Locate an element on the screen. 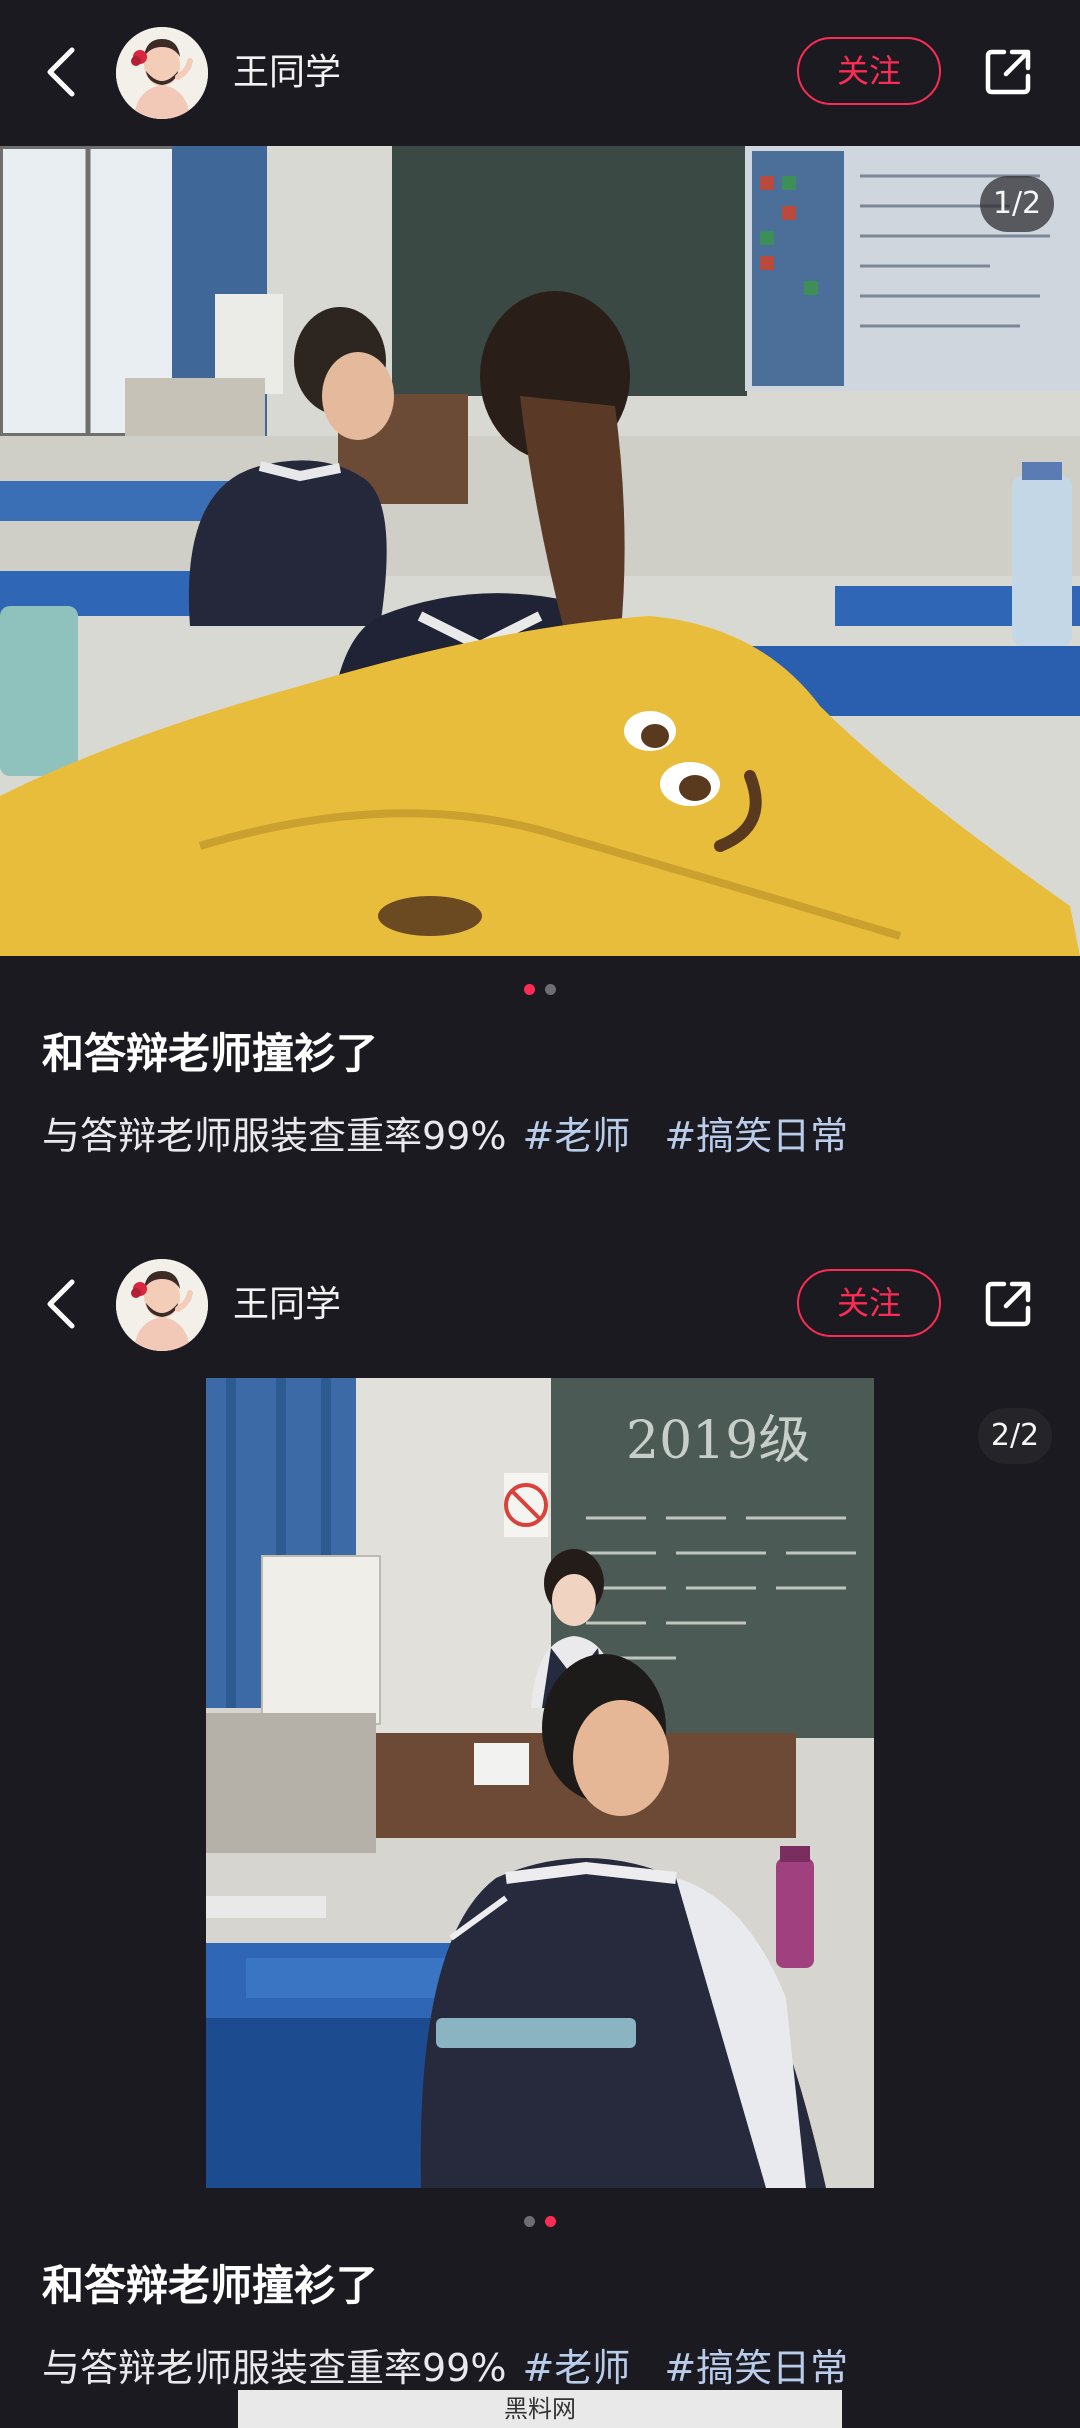 Image resolution: width=1080 pixels, height=2428 pixels. image-counter: 2/2 is located at coordinates (1015, 1436).